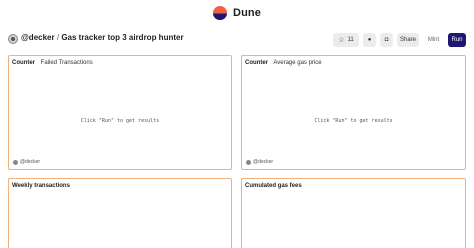  What do you see at coordinates (120, 213) in the screenshot?
I see `panel-weekly-transactions: Weekly transactions` at bounding box center [120, 213].